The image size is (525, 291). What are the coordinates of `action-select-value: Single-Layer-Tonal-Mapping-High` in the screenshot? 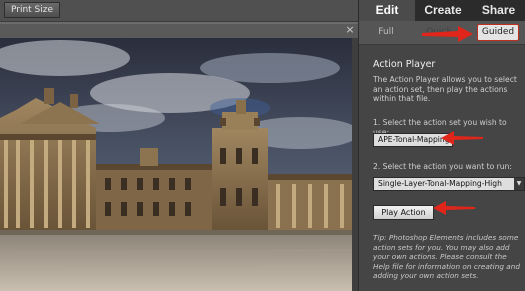 It's located at (440, 183).